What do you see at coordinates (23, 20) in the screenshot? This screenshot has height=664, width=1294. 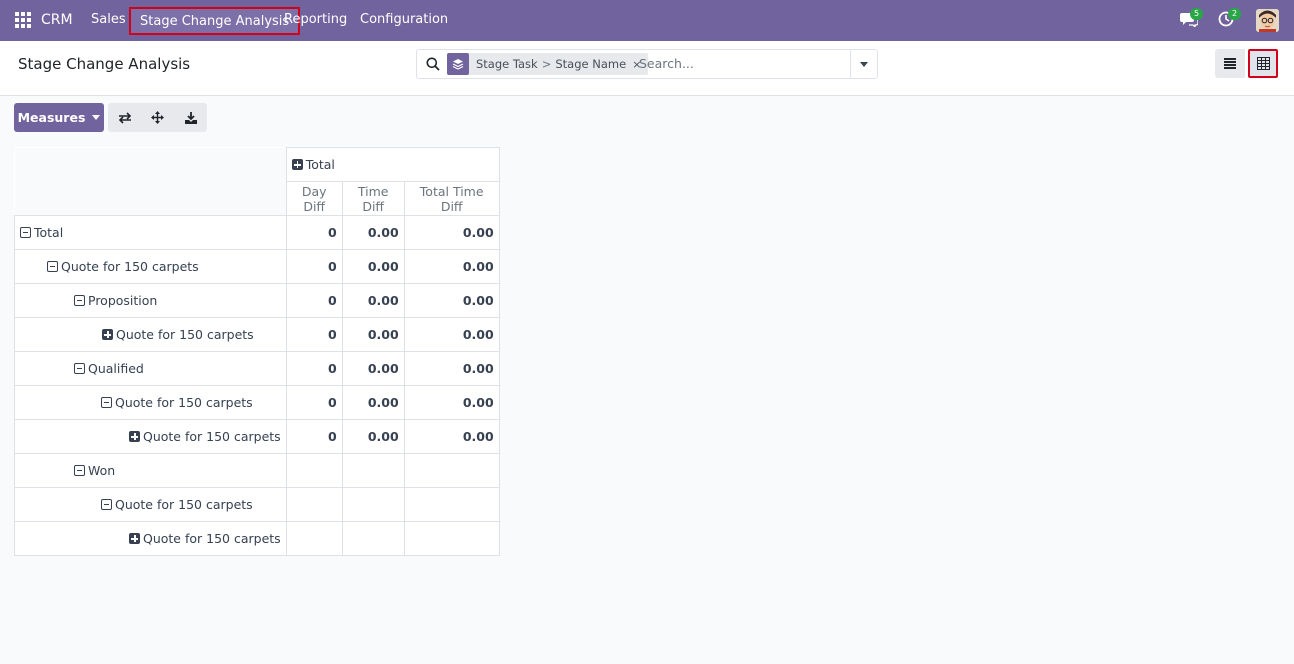 I see `apps-grid-icon` at bounding box center [23, 20].